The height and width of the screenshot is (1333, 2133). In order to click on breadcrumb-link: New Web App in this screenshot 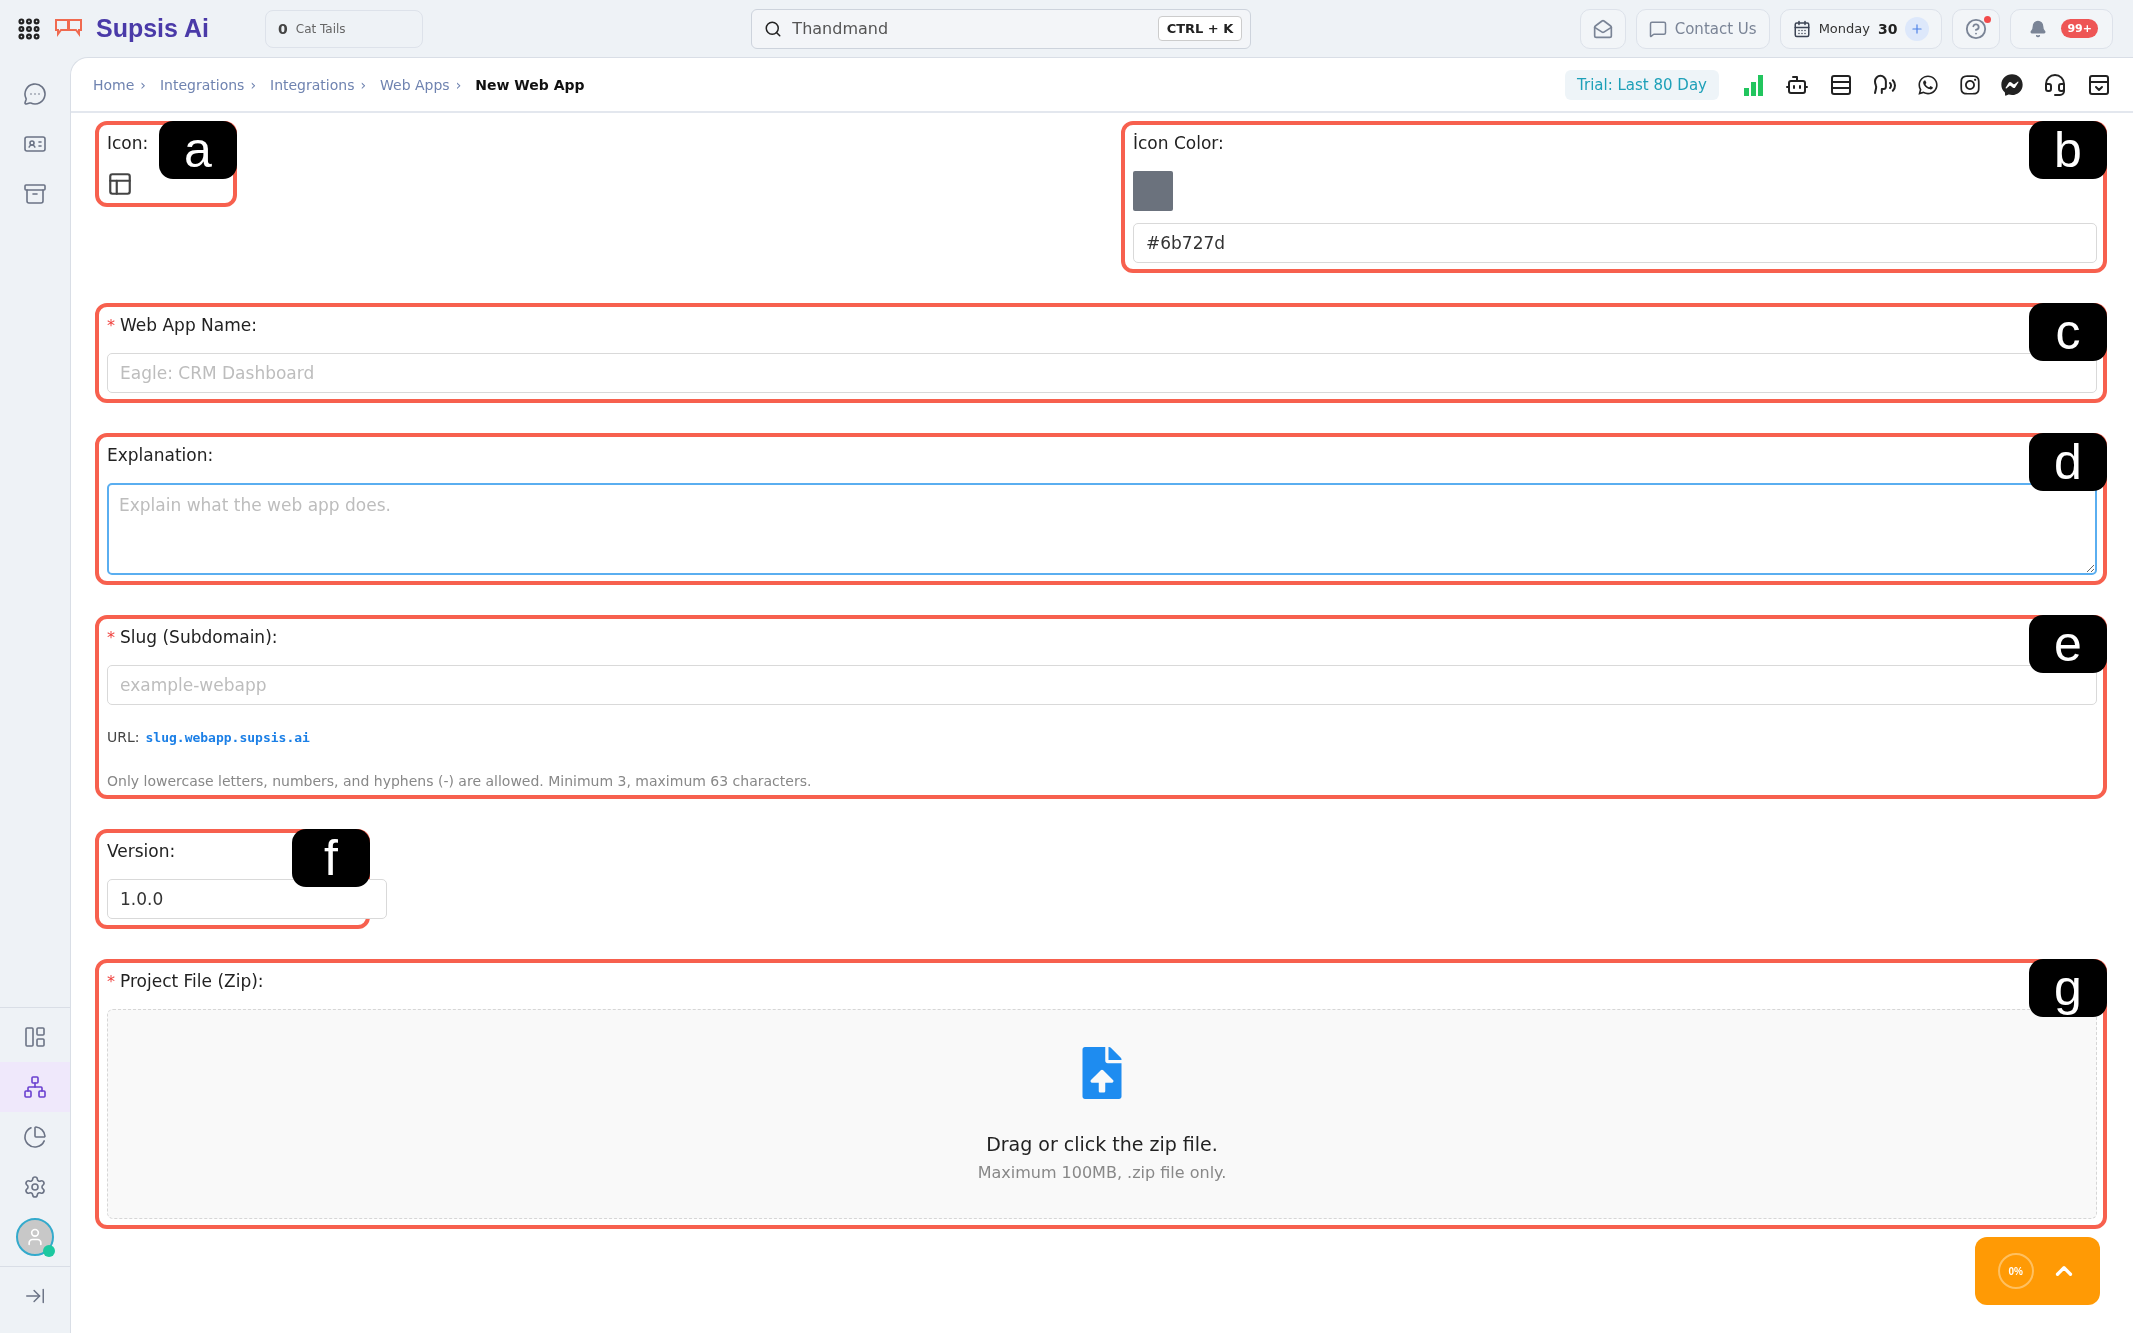, I will do `click(530, 84)`.